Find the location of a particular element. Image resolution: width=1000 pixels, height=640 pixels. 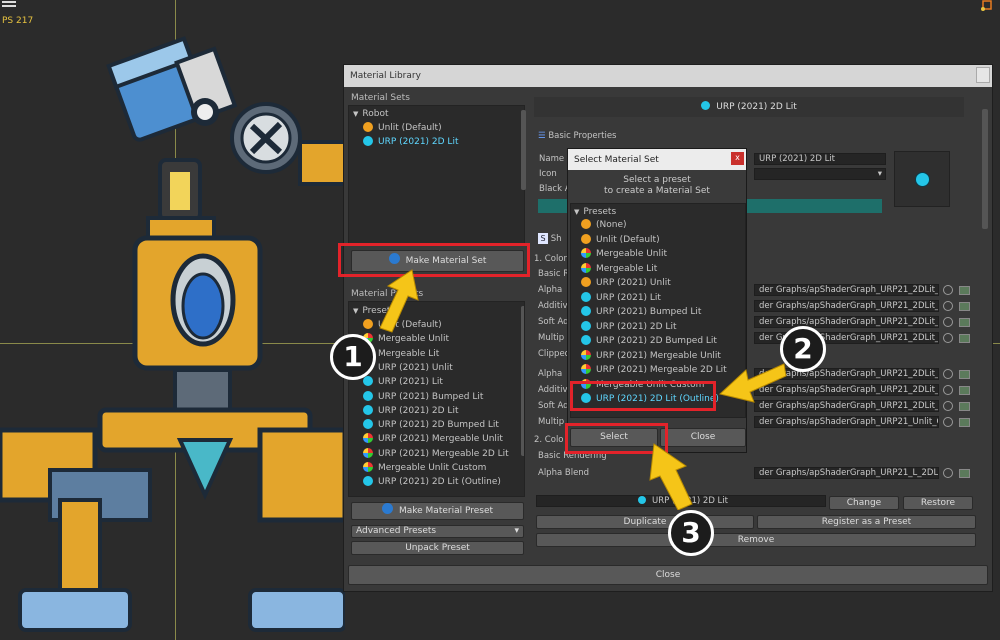

dialog-preset-item: URP (2021) Mergeable Unlit is located at coordinates (651, 356).